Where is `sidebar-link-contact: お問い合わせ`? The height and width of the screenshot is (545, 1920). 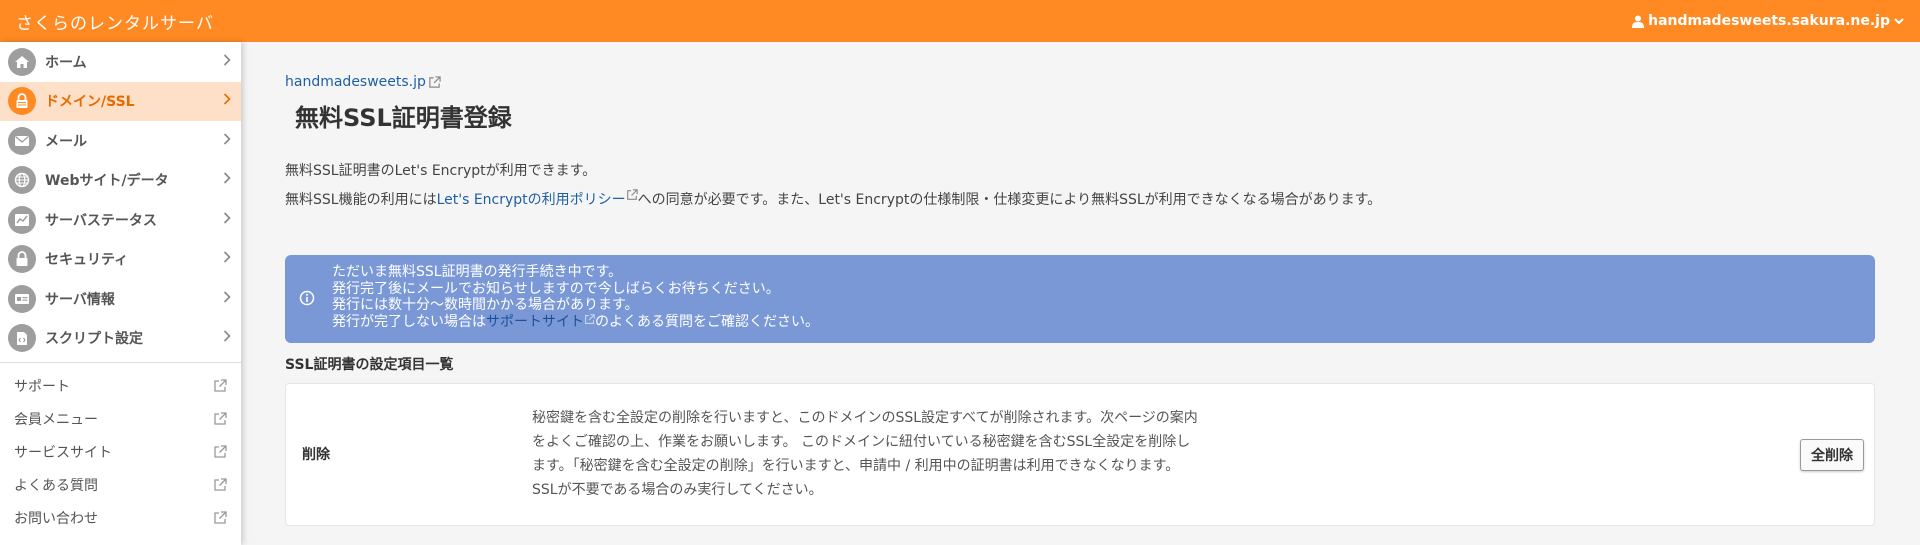 sidebar-link-contact: お問い合わせ is located at coordinates (120, 517).